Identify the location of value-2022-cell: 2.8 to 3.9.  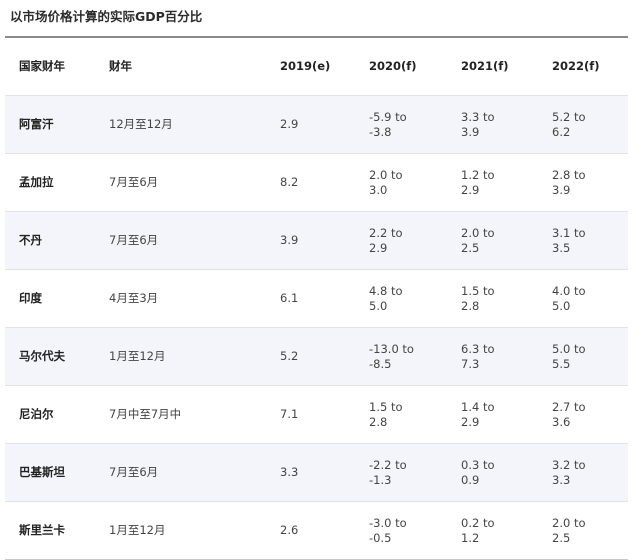
(569, 182).